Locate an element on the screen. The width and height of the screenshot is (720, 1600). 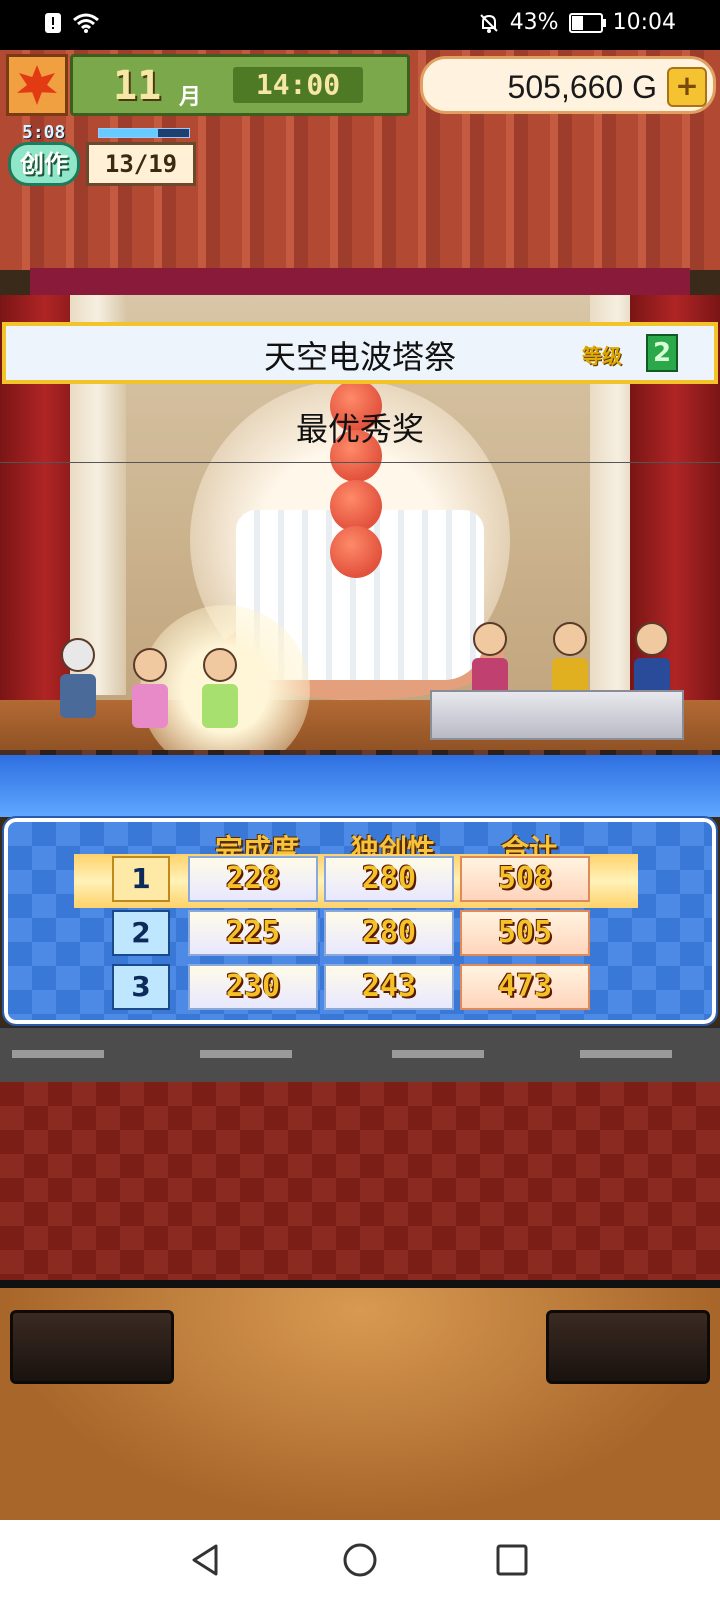
create-progress-fill is located at coordinates (128, 133).